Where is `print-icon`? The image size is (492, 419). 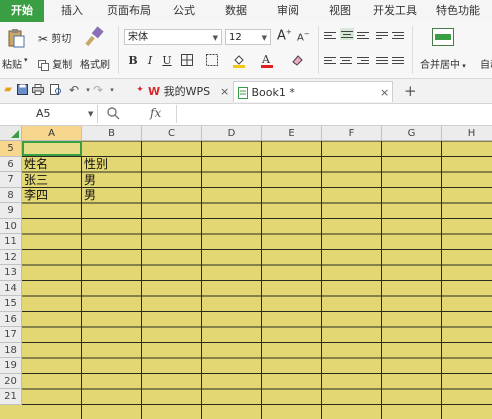
print-icon is located at coordinates (38, 90).